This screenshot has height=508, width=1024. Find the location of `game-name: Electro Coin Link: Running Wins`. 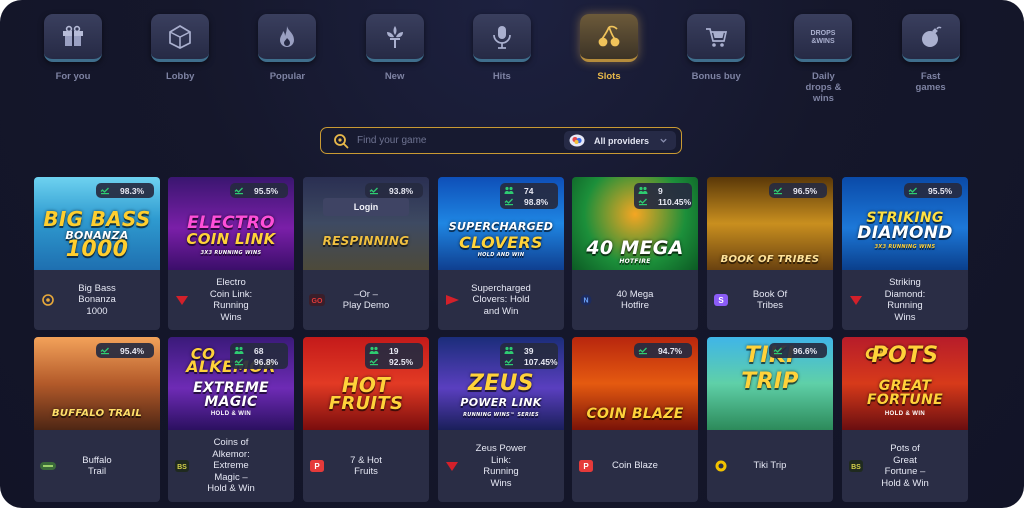

game-name: Electro Coin Link: Running Wins is located at coordinates (231, 300).